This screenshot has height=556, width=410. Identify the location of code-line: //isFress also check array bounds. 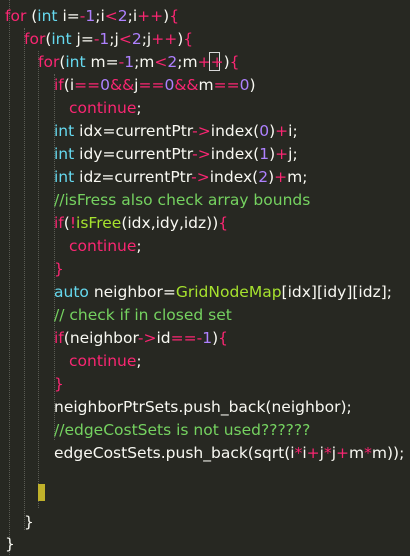
(182, 200).